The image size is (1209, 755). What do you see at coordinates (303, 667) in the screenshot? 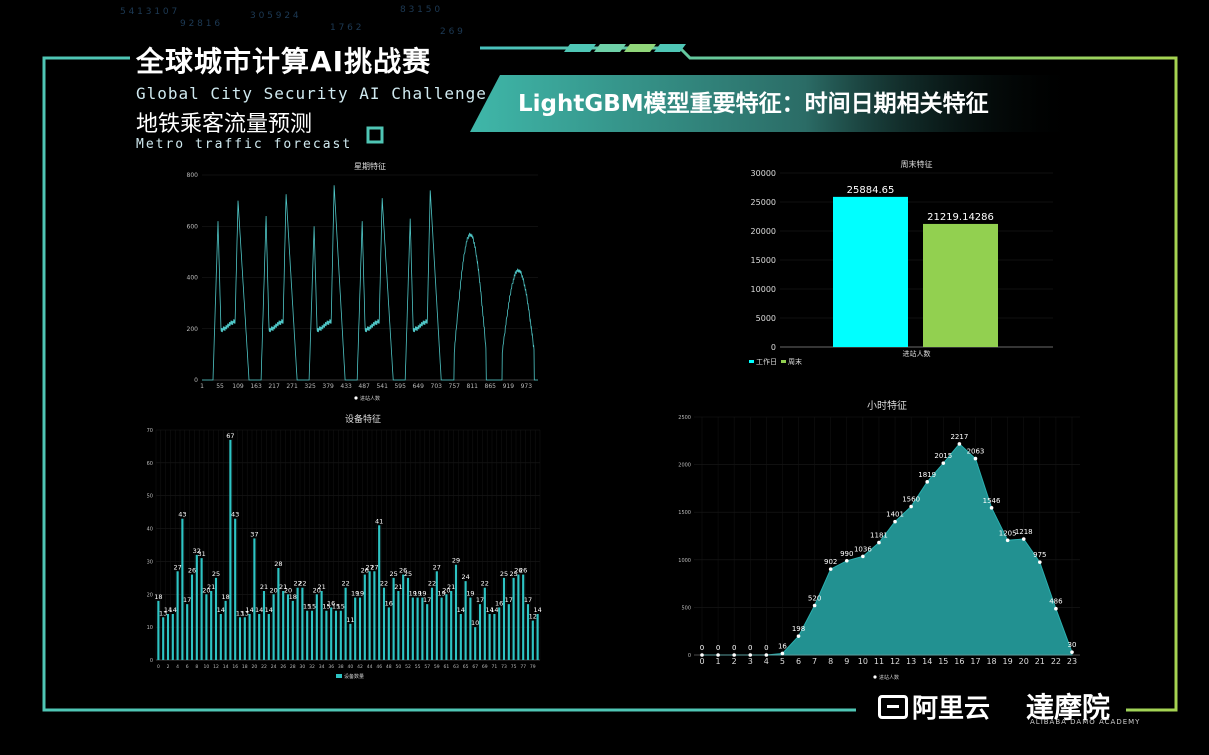
I see `x-tick-label: 30` at bounding box center [303, 667].